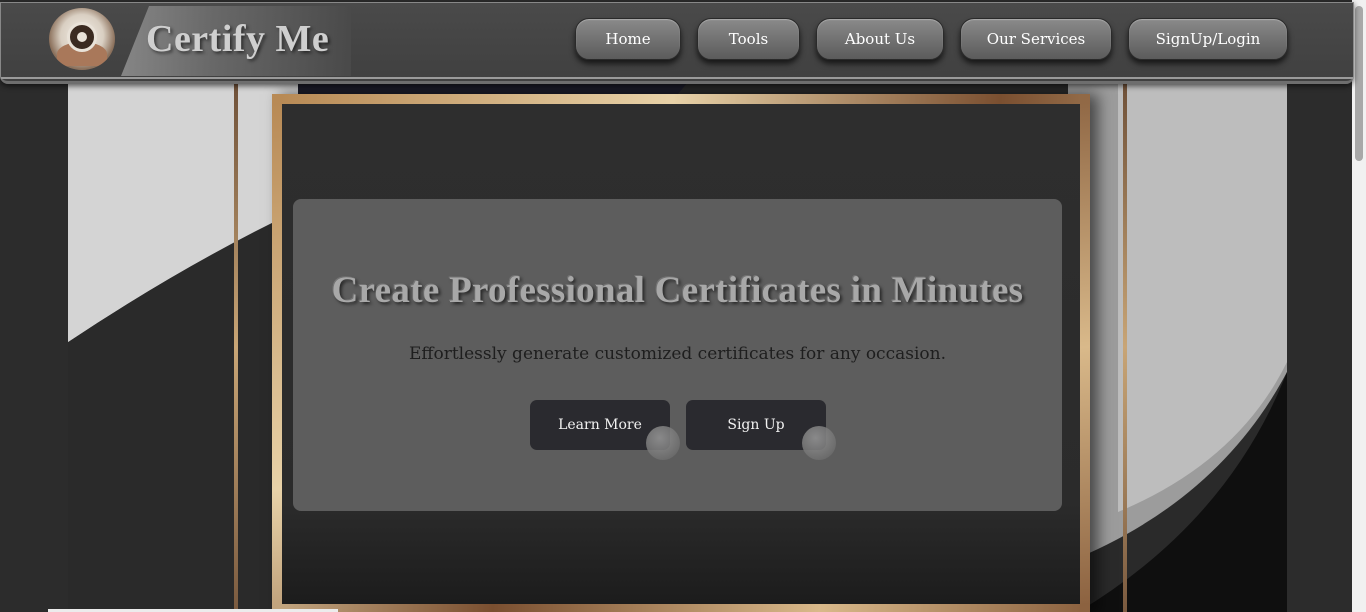 This screenshot has height=612, width=1366. I want to click on nav-signup-login-label: SignUp/Login, so click(1208, 39).